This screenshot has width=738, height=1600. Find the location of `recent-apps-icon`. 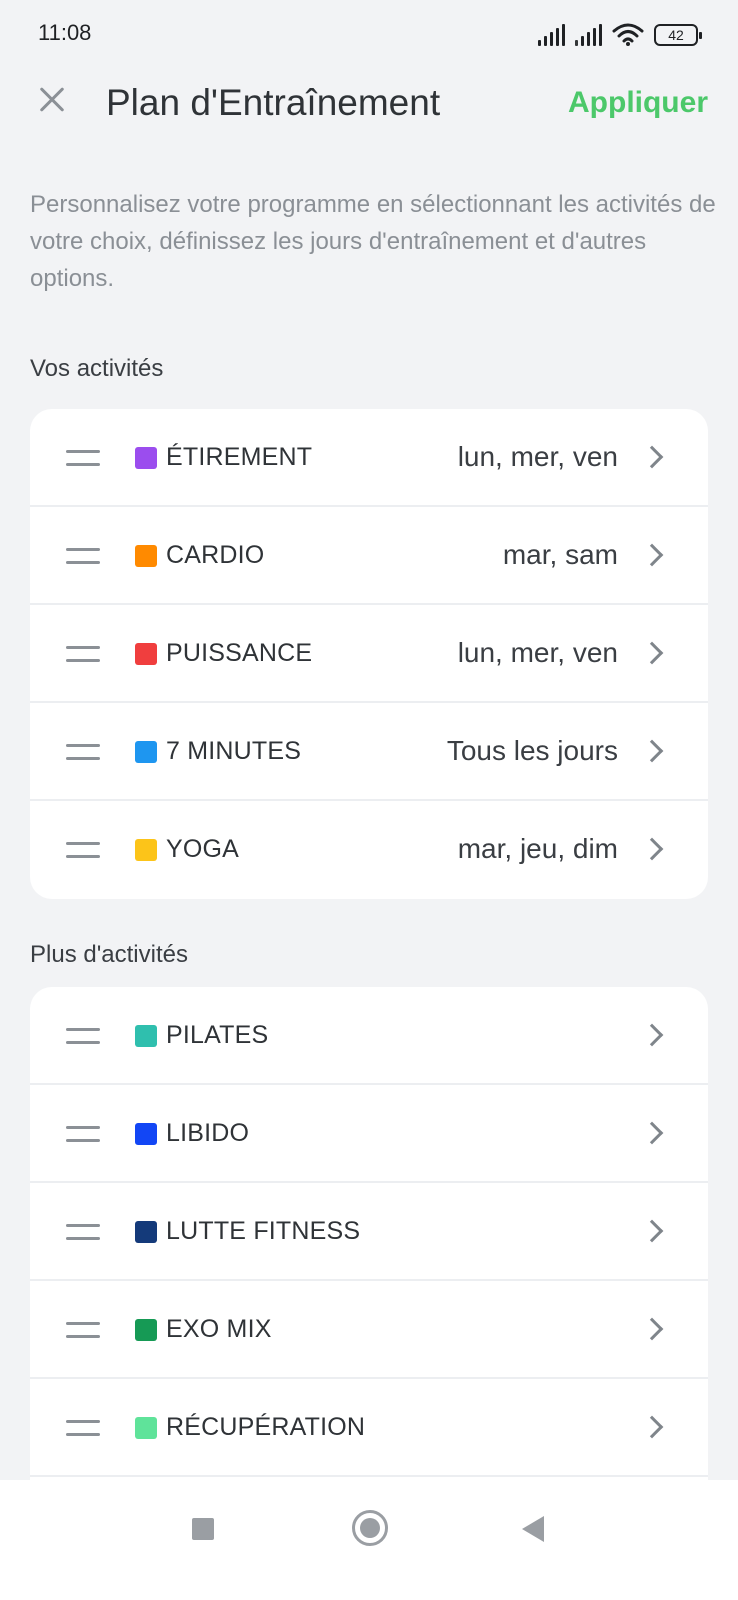

recent-apps-icon is located at coordinates (203, 1529).